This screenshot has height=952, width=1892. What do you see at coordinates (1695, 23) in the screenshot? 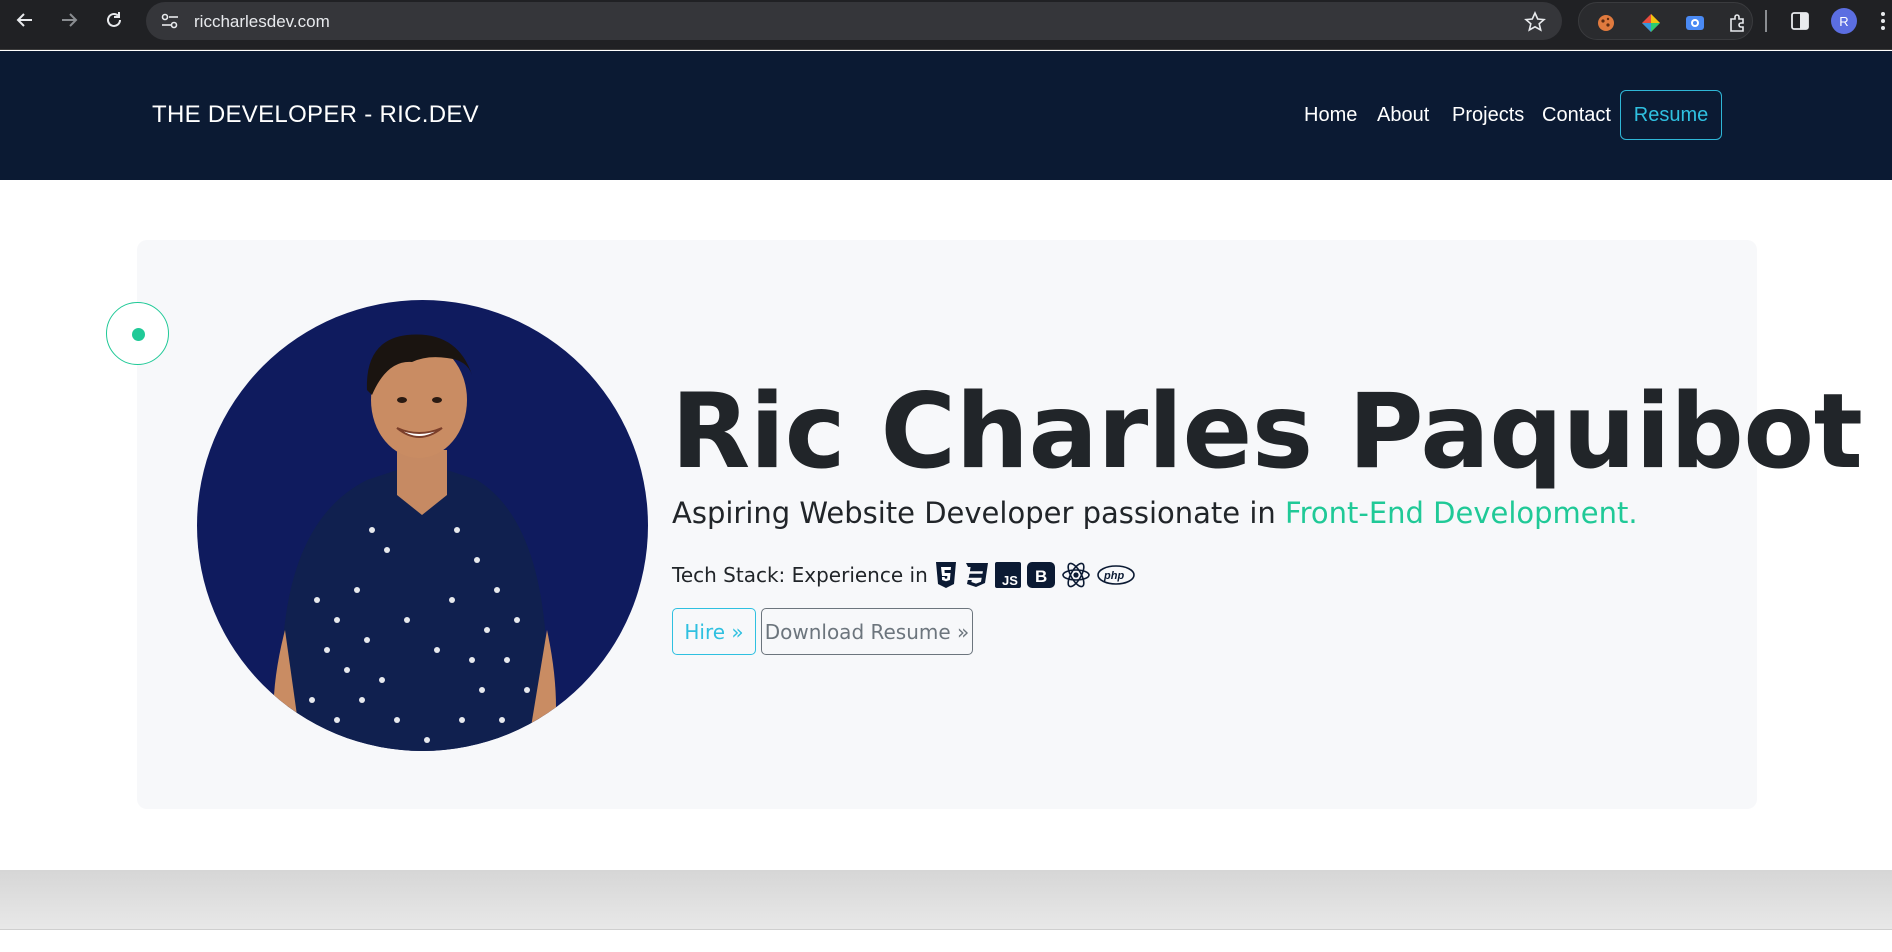
I see `screen-capture-extension-icon` at bounding box center [1695, 23].